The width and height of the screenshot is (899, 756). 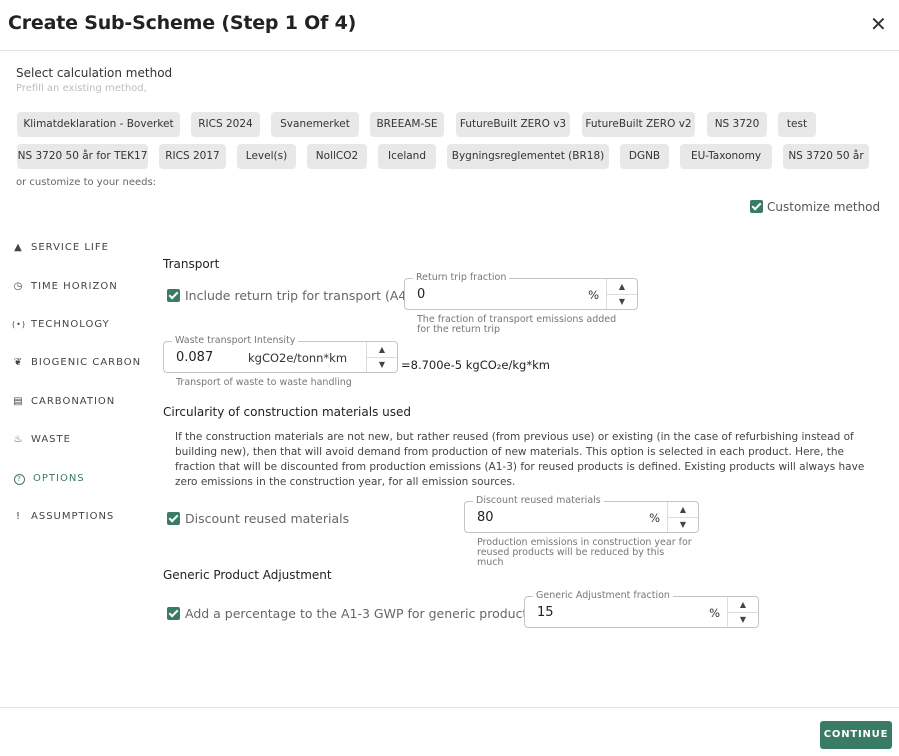 I want to click on select-method-heading: Select calculation method, so click(x=94, y=73).